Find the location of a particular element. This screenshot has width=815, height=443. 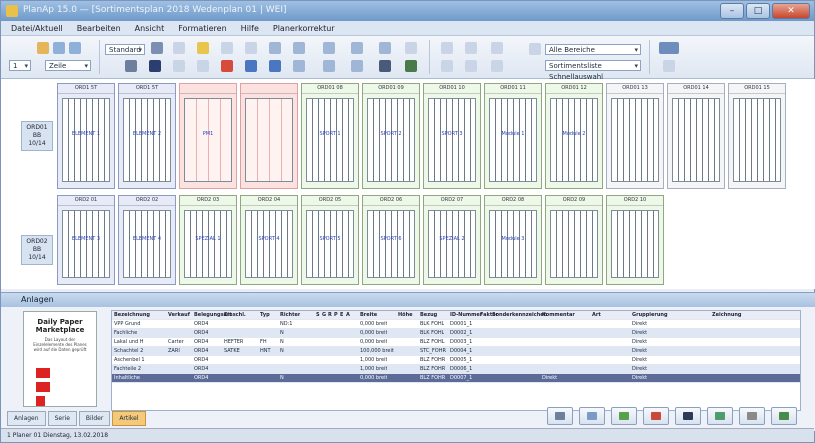

paste-icon is located at coordinates (251, 48).